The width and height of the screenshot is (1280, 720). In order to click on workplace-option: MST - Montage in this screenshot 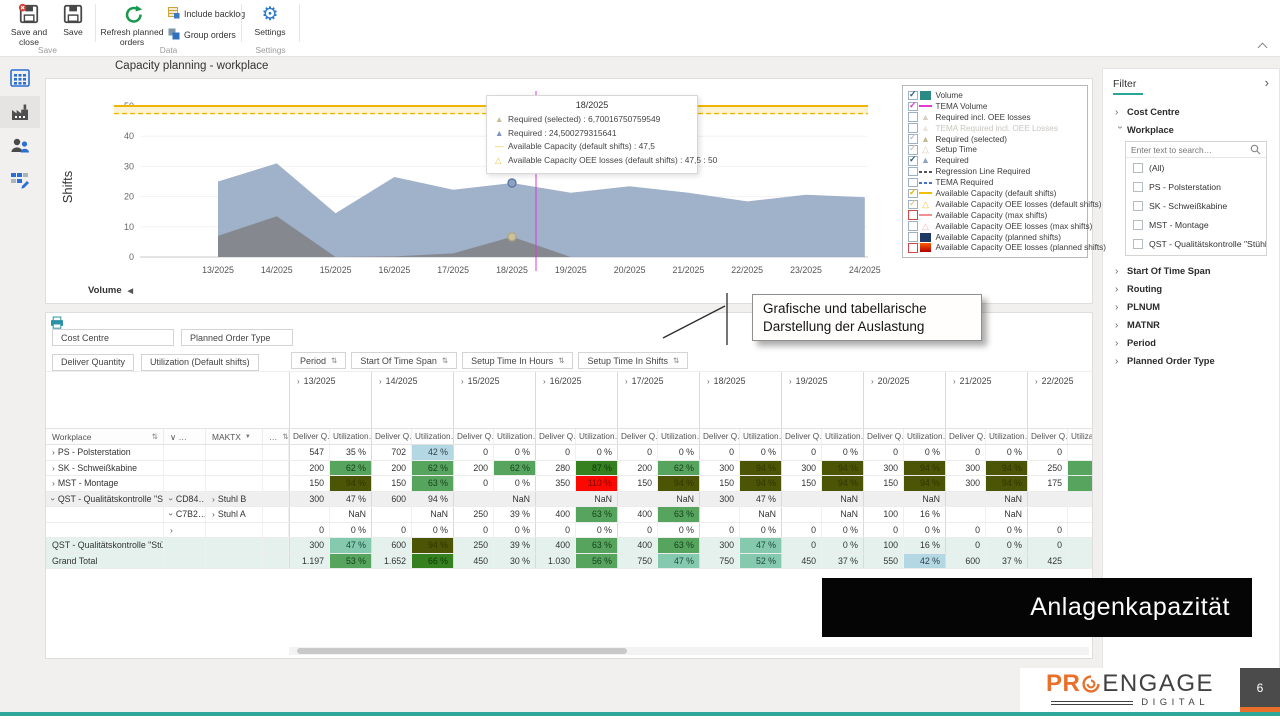, I will do `click(1196, 224)`.